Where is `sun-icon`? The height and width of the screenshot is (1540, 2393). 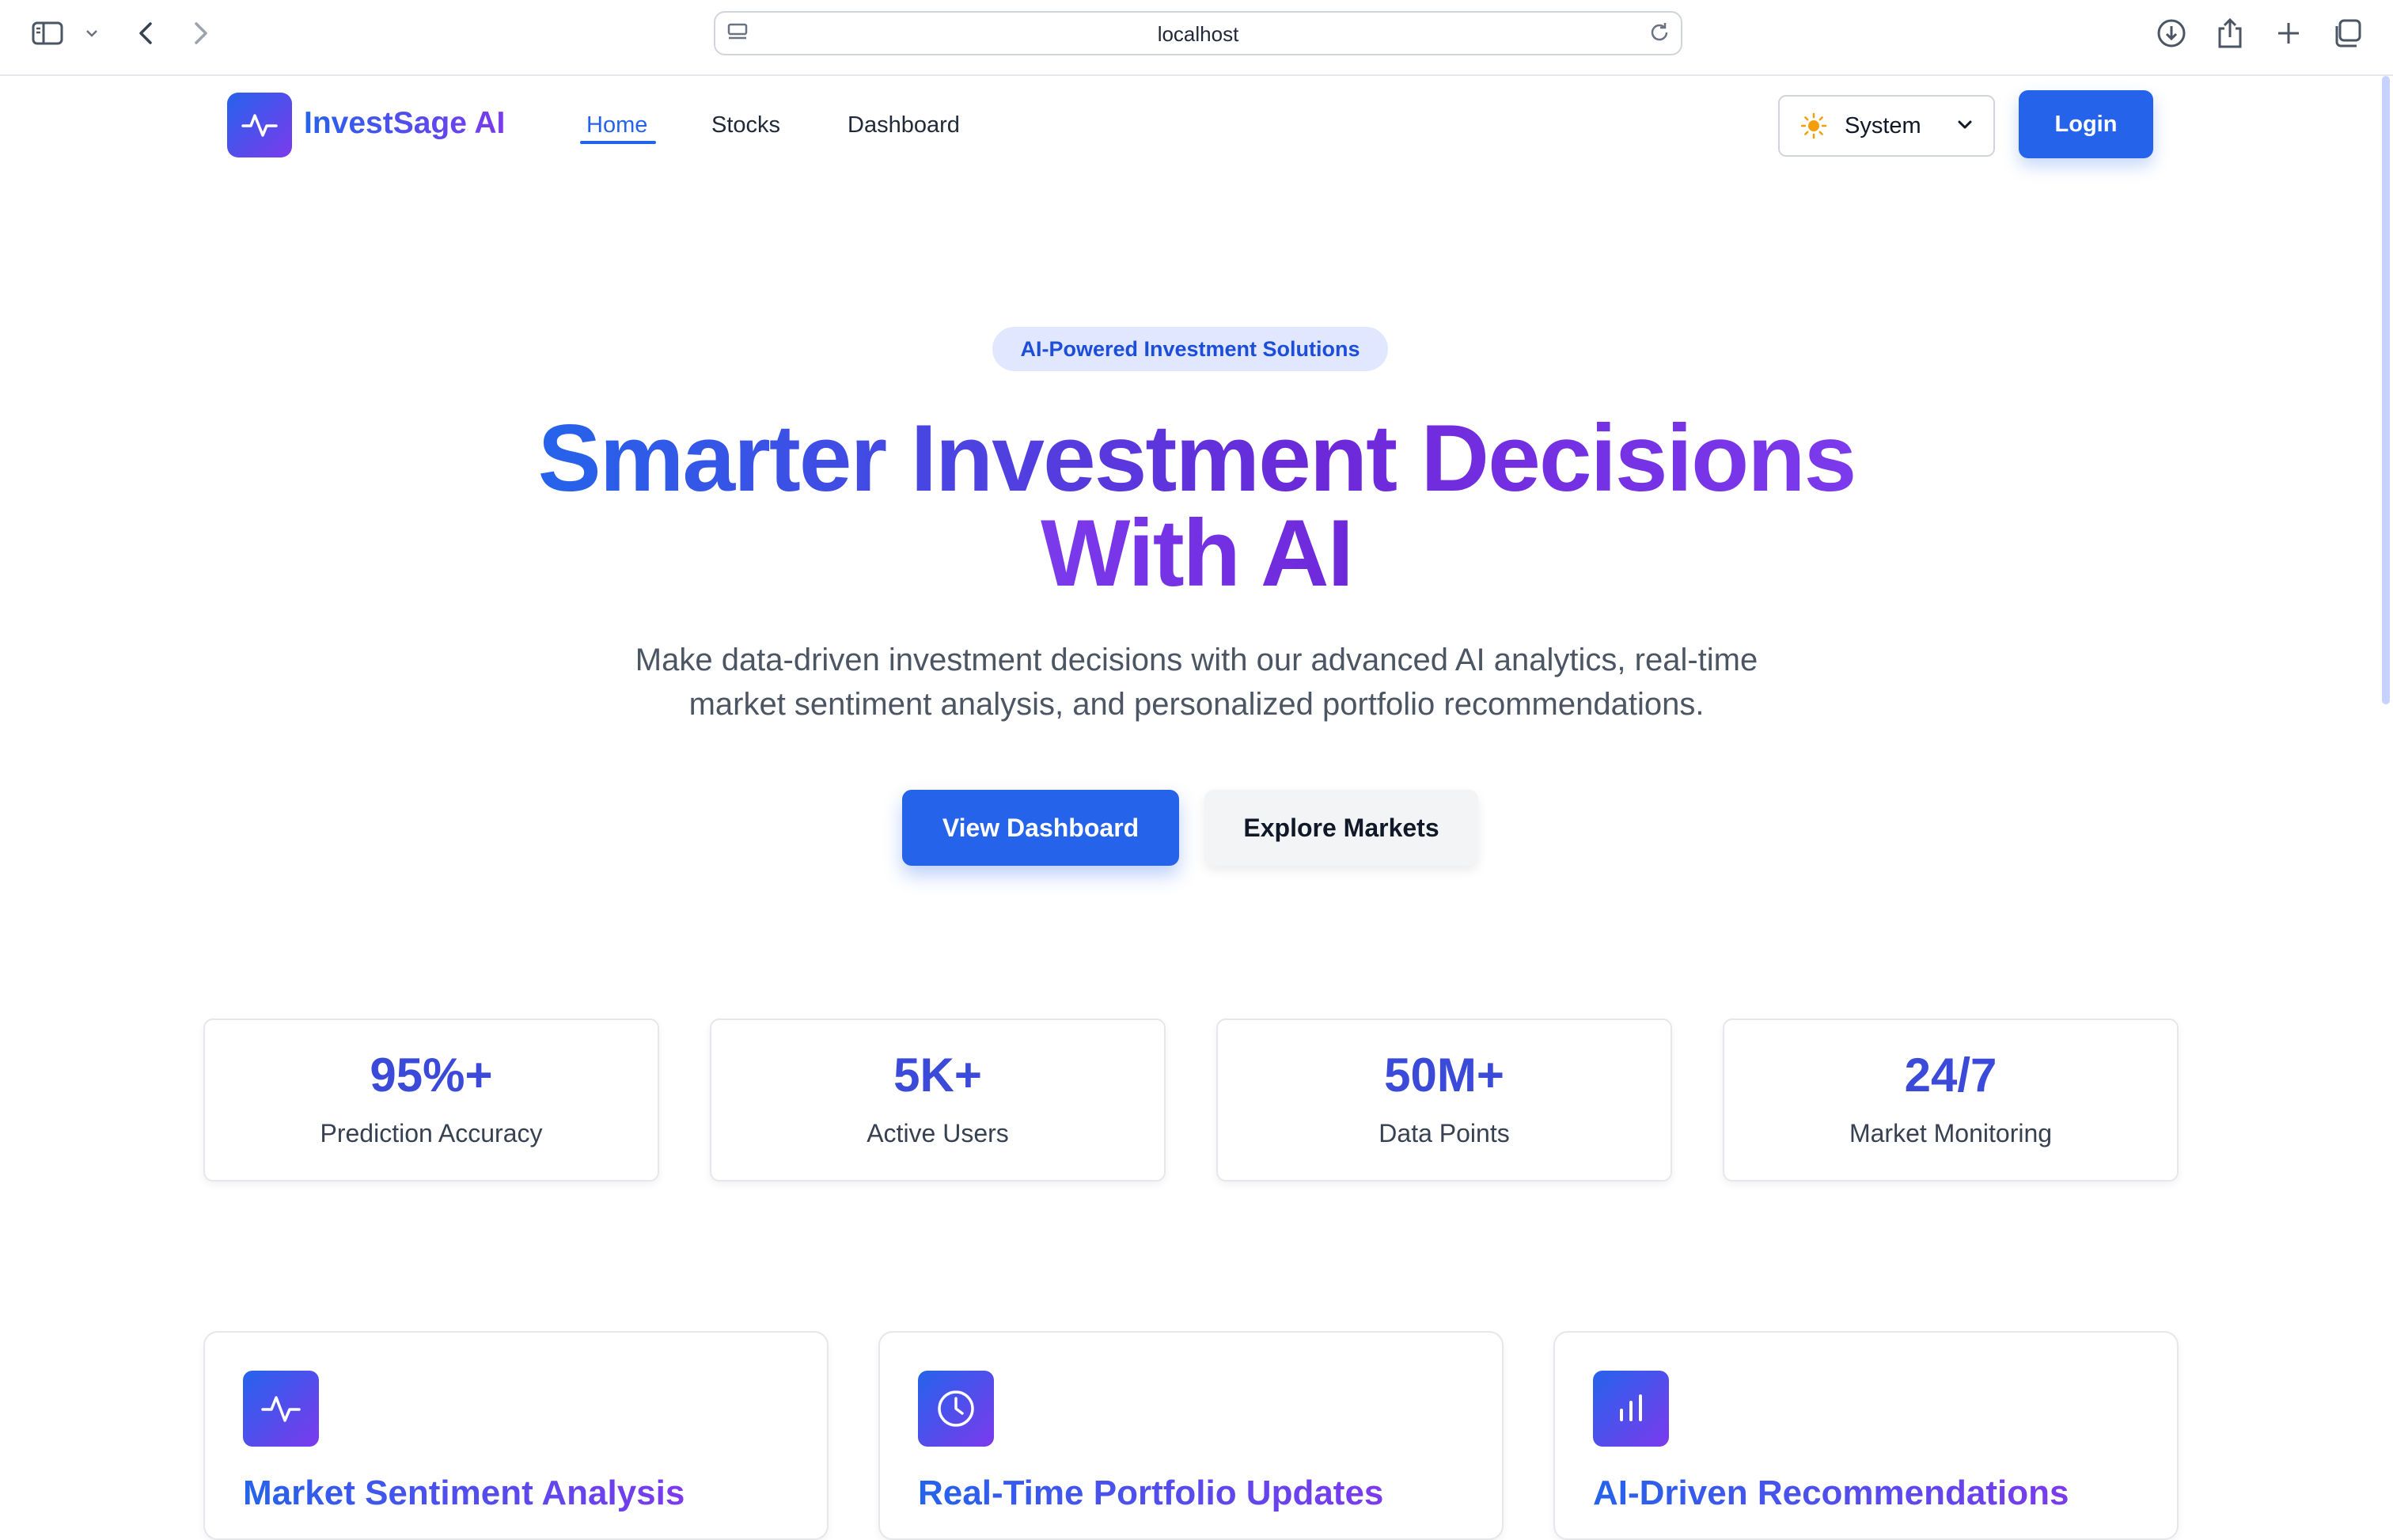 sun-icon is located at coordinates (1813, 127).